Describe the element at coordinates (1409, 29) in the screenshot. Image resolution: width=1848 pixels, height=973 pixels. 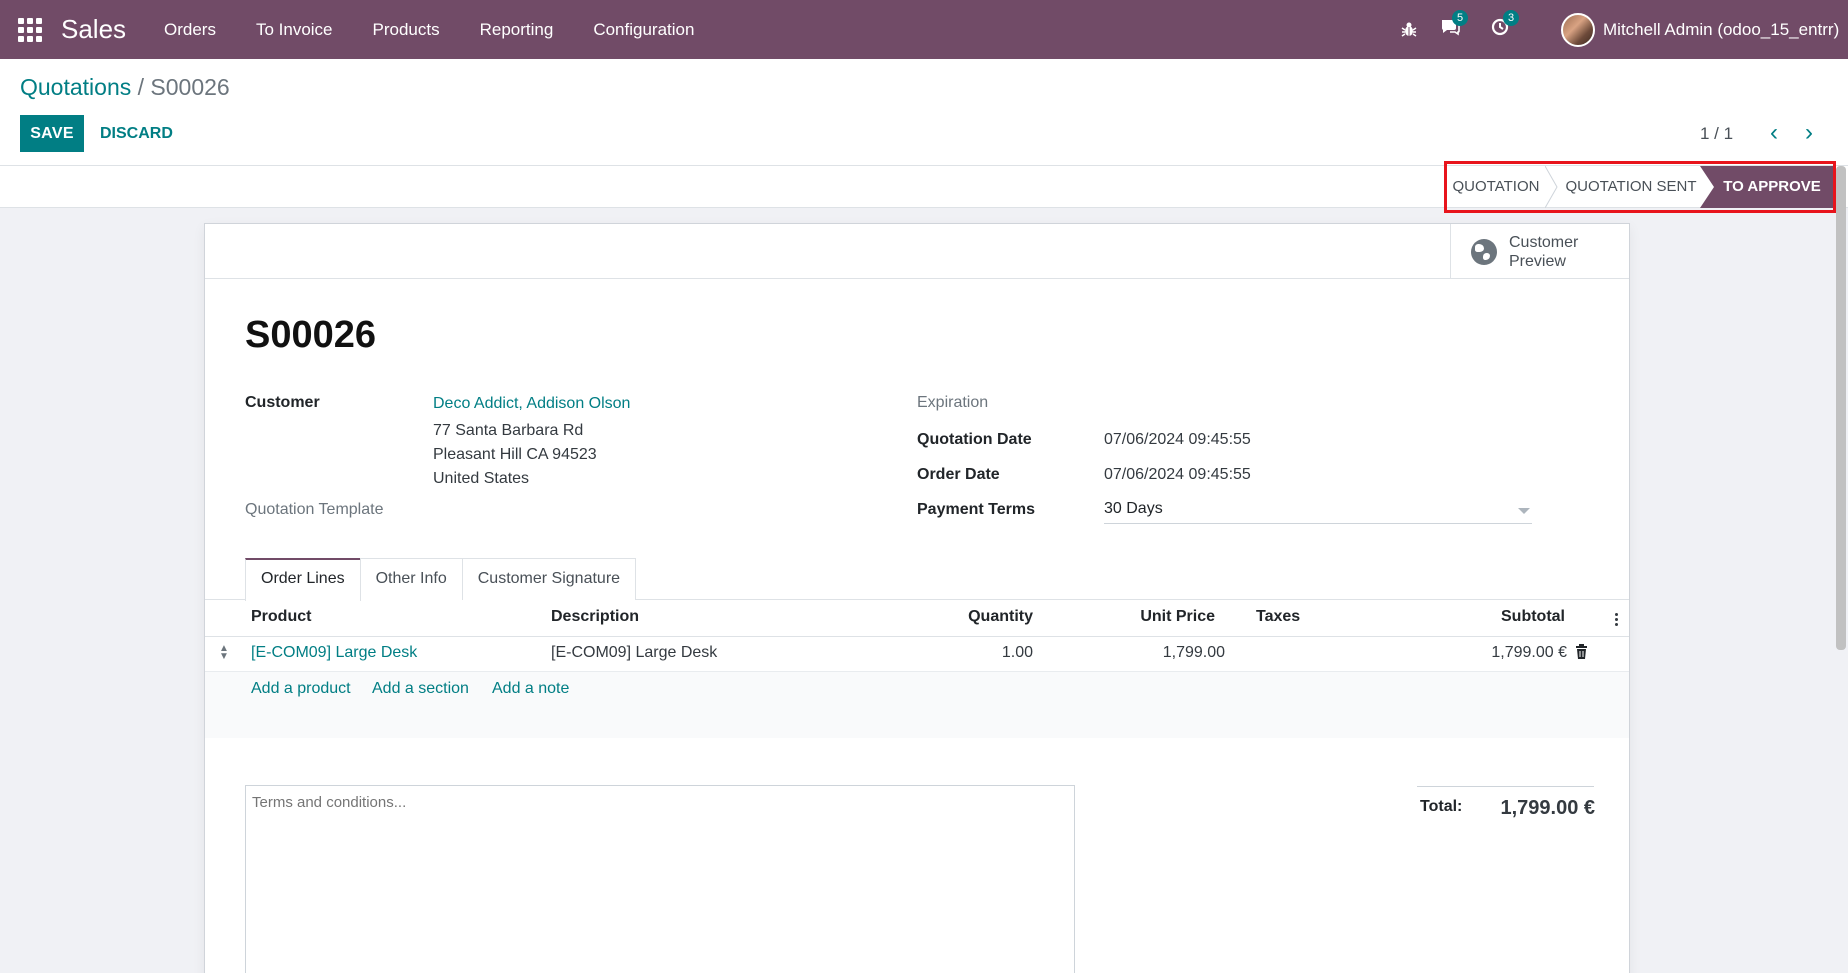
I see `debug-icon` at that location.